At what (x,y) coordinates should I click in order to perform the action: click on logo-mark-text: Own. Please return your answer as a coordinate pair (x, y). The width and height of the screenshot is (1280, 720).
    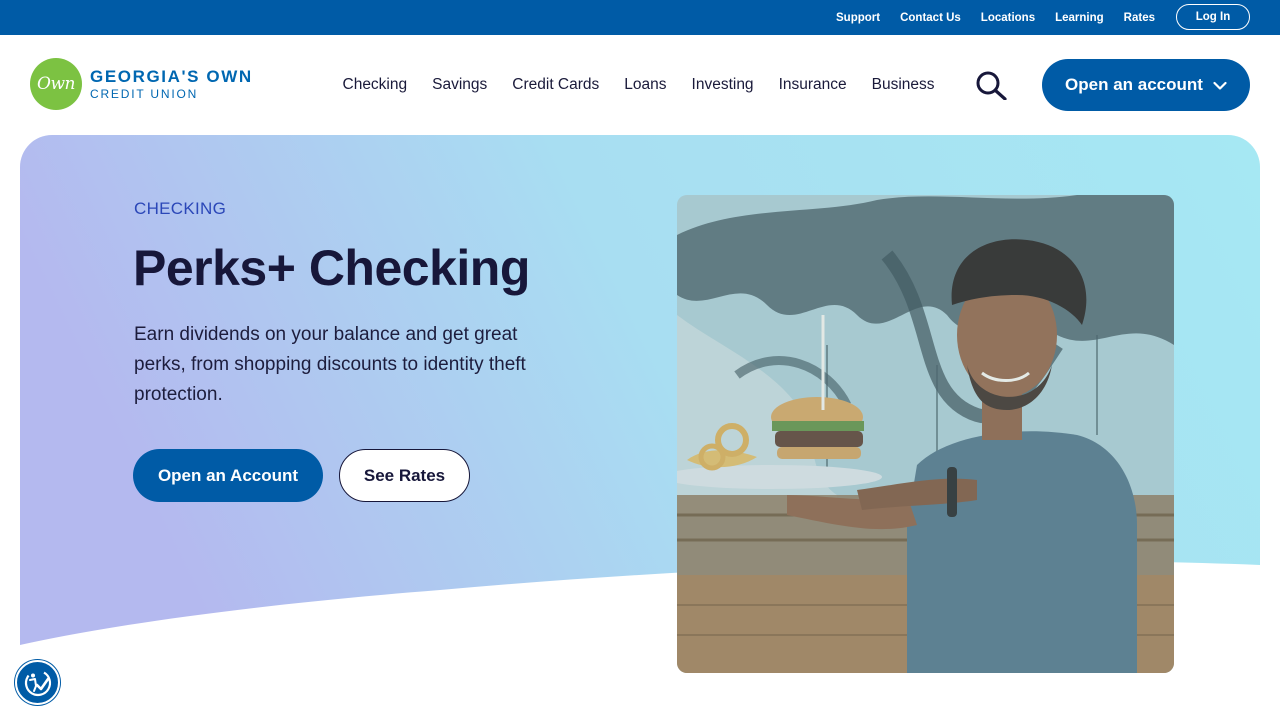
    Looking at the image, I should click on (56, 84).